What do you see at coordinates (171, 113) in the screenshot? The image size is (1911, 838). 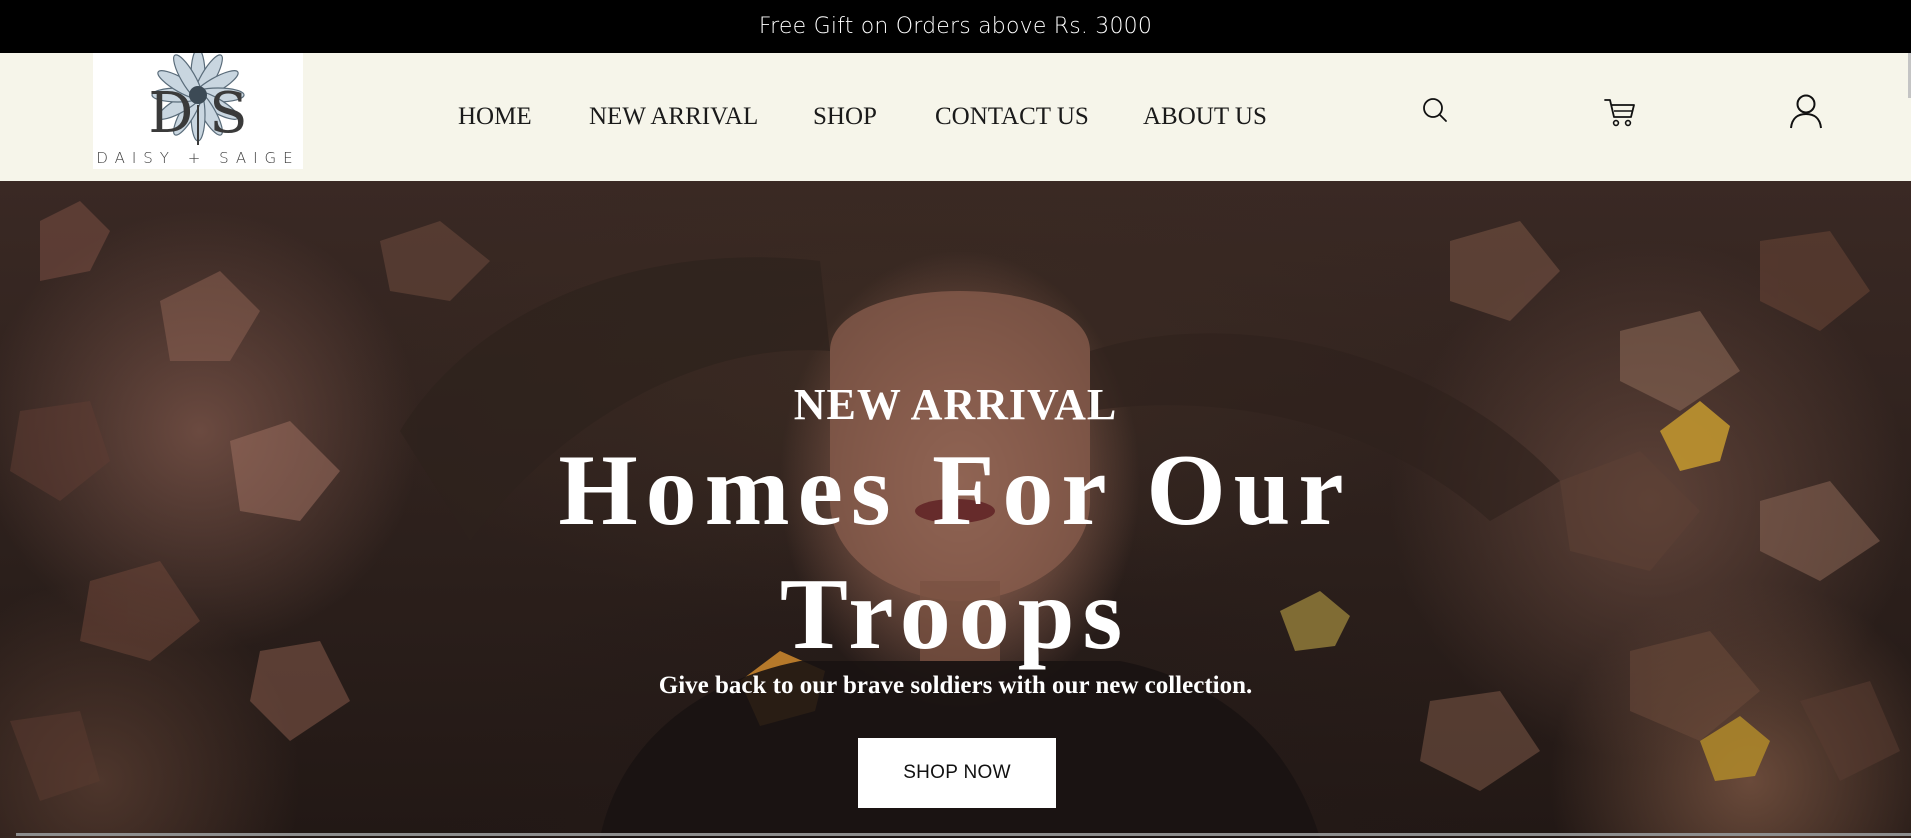 I see `monogram-d: D` at bounding box center [171, 113].